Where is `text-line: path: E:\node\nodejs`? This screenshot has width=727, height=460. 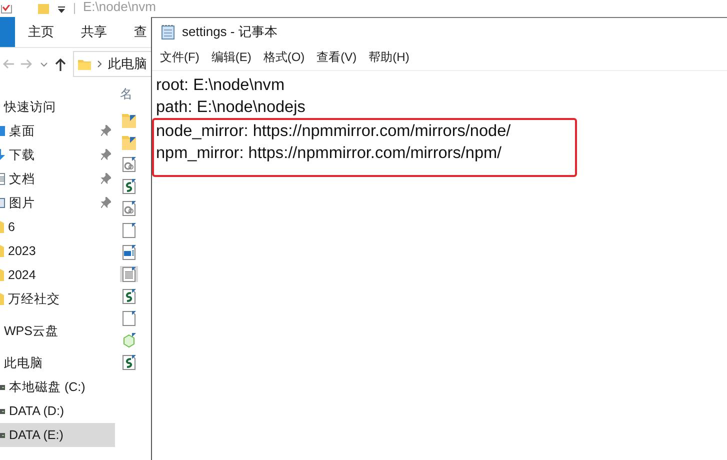 text-line: path: E:\node\nodejs is located at coordinates (231, 107).